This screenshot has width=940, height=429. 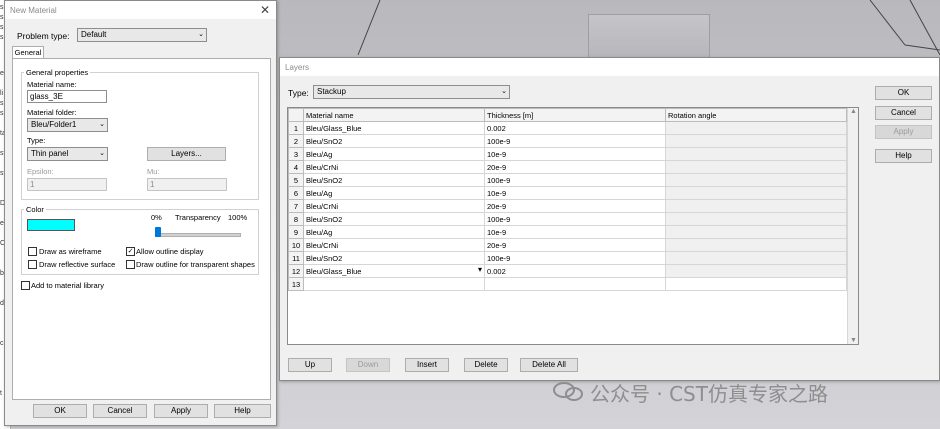 What do you see at coordinates (32, 264) in the screenshot?
I see `draw-reflective-checkbox` at bounding box center [32, 264].